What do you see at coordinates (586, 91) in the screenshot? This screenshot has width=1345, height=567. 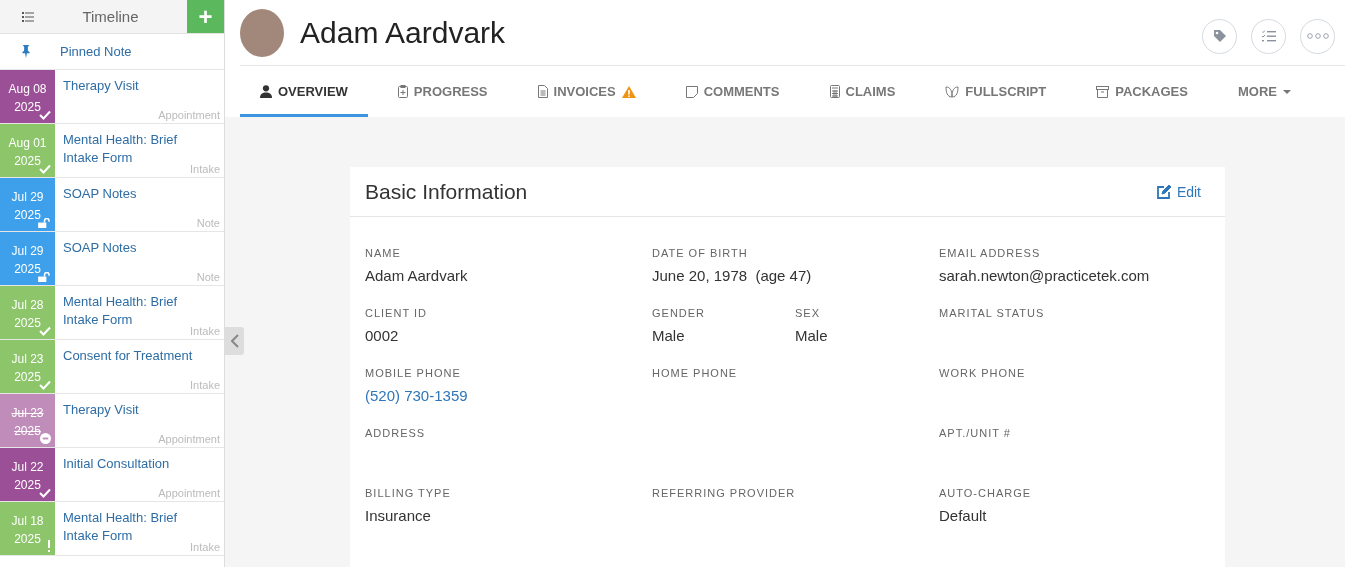 I see `tab: INVOICES` at bounding box center [586, 91].